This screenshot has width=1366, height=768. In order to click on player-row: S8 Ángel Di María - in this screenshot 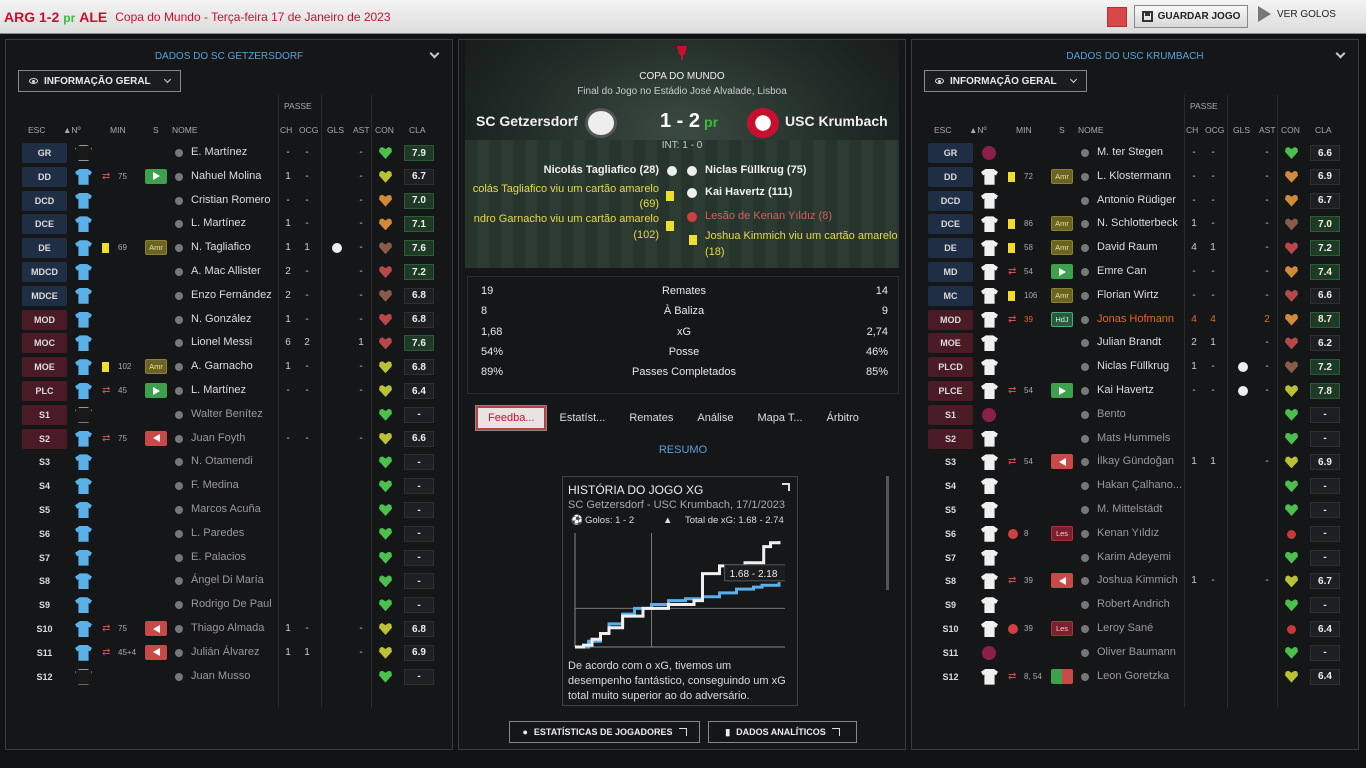, I will do `click(230, 581)`.